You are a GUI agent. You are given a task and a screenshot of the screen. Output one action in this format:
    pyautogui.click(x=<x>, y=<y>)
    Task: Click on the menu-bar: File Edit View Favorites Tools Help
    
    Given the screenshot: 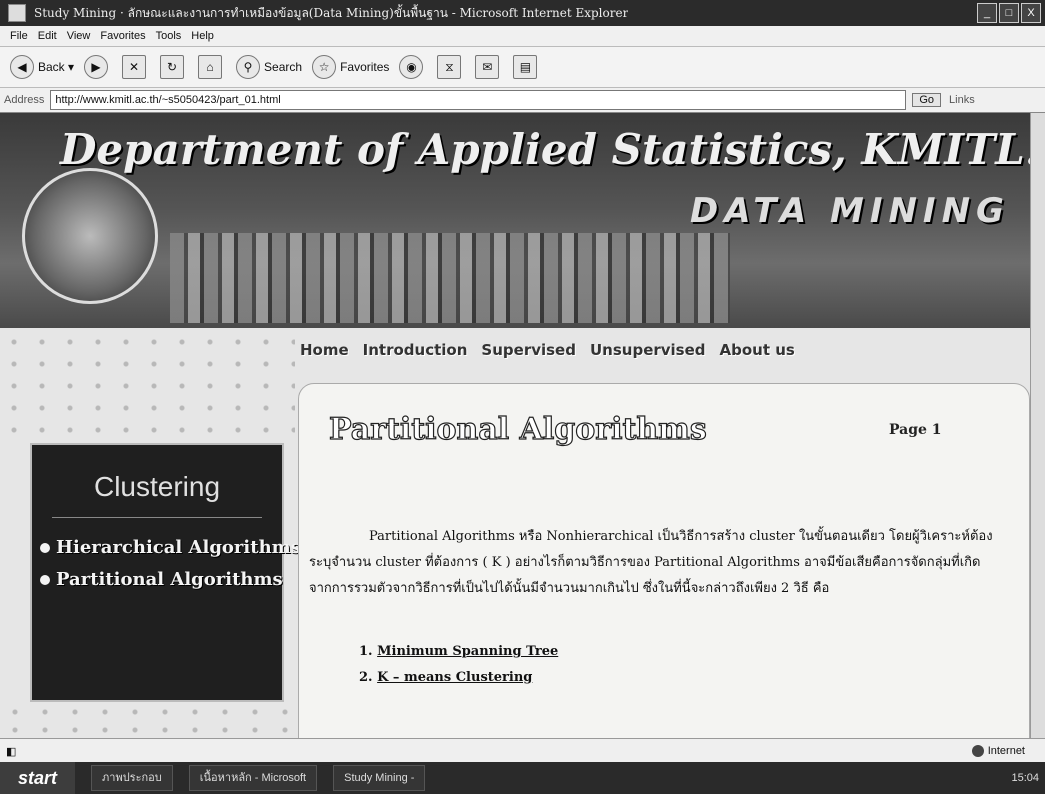 What is the action you would take?
    pyautogui.click(x=522, y=36)
    